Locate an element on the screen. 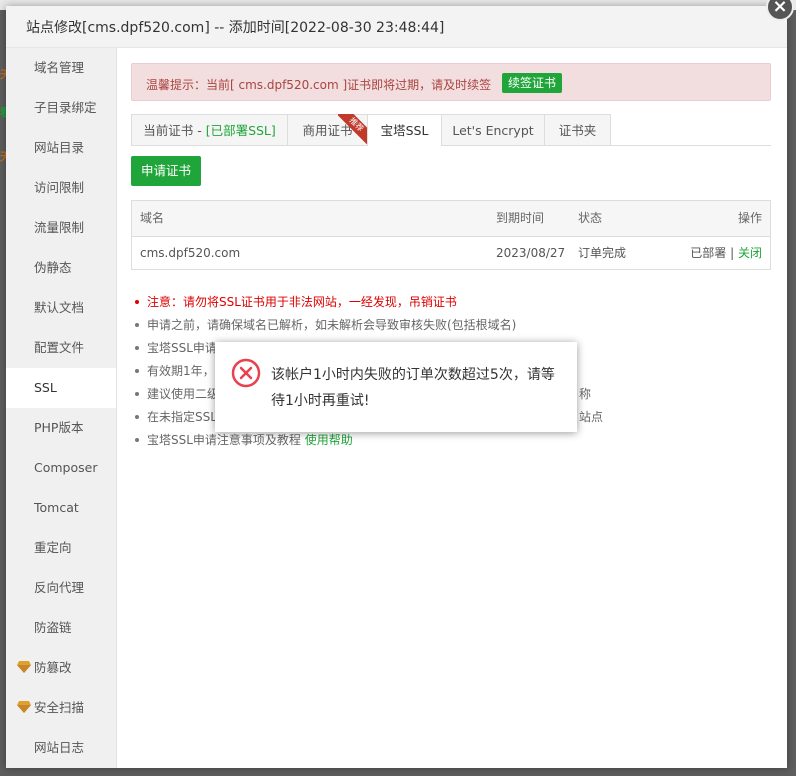 This screenshot has width=796, height=776. tip-text: 有效期1年， is located at coordinates (181, 371).